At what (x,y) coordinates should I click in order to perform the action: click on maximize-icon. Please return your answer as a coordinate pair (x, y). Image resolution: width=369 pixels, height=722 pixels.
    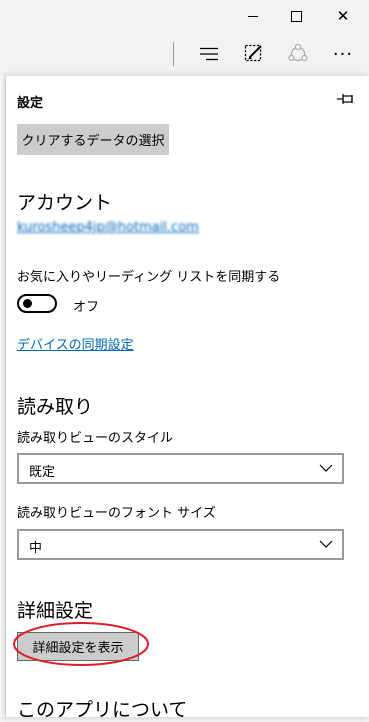
    Looking at the image, I should click on (296, 16).